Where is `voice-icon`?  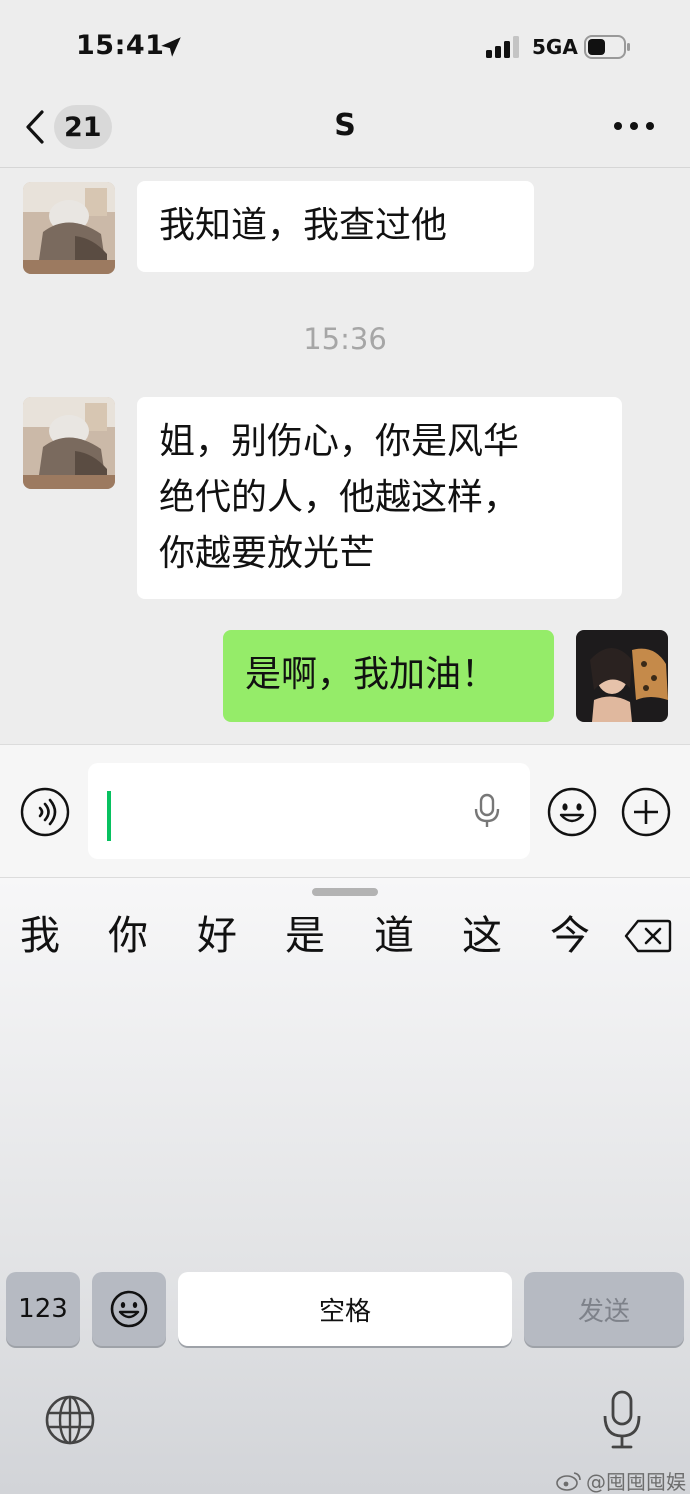 voice-icon is located at coordinates (45, 812).